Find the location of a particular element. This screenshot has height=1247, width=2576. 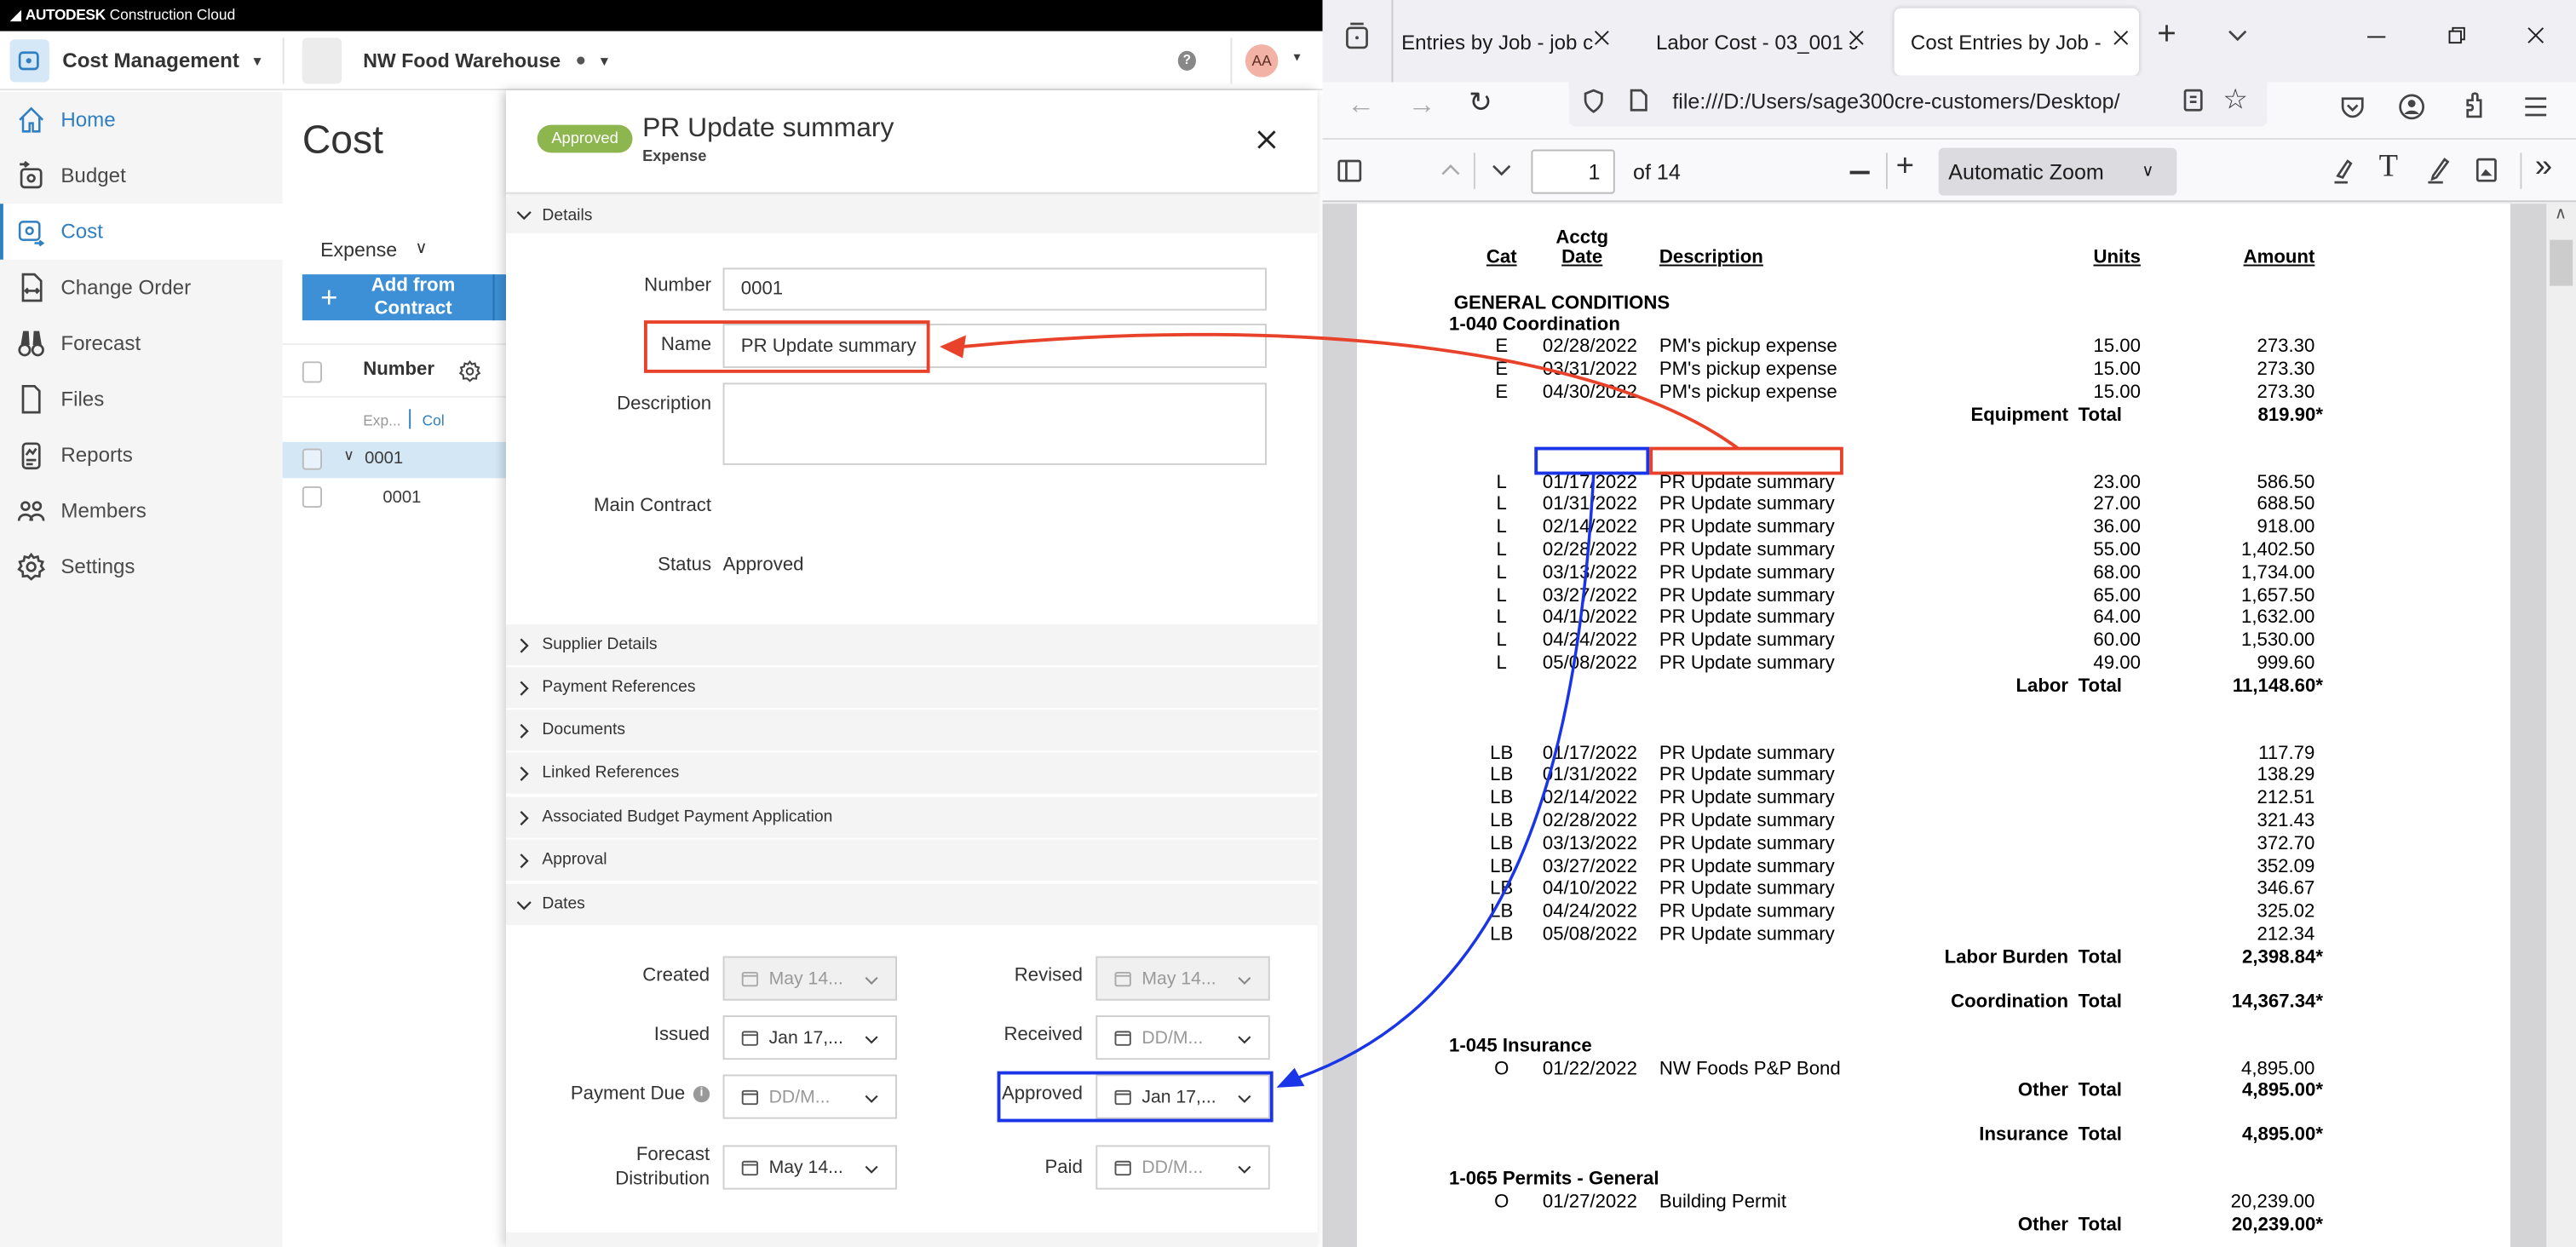

blue-arrow is located at coordinates (1447, 777).